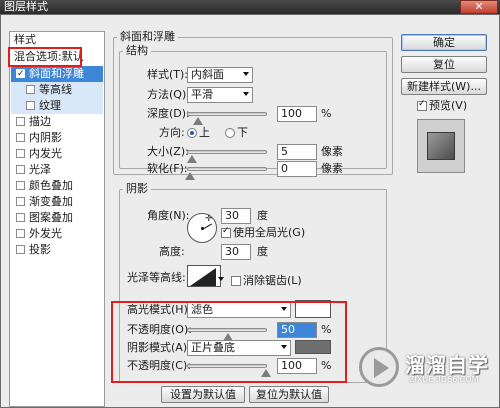 This screenshot has width=500, height=408. I want to click on size-label: 大小(Z):, so click(168, 151).